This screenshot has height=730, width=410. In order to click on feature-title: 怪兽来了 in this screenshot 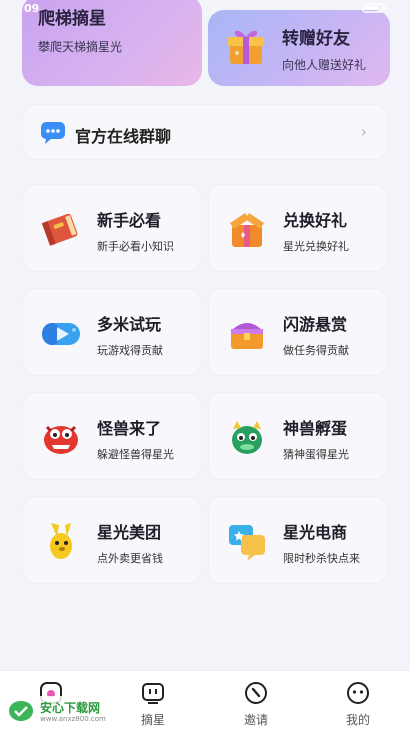, I will do `click(129, 428)`.